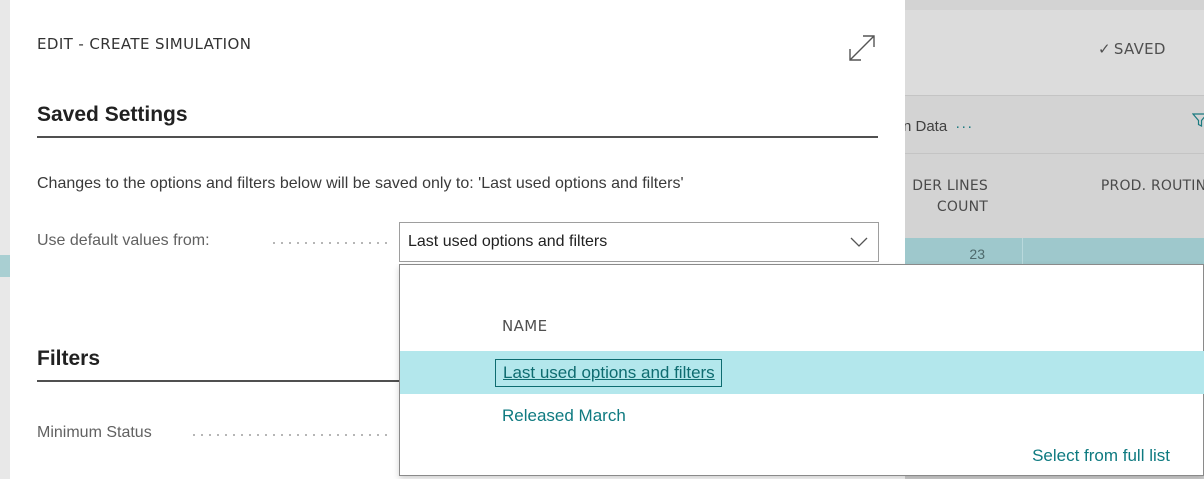 The height and width of the screenshot is (479, 1204). Describe the element at coordinates (950, 186) in the screenshot. I see `column-header-line: DER LINES` at that location.